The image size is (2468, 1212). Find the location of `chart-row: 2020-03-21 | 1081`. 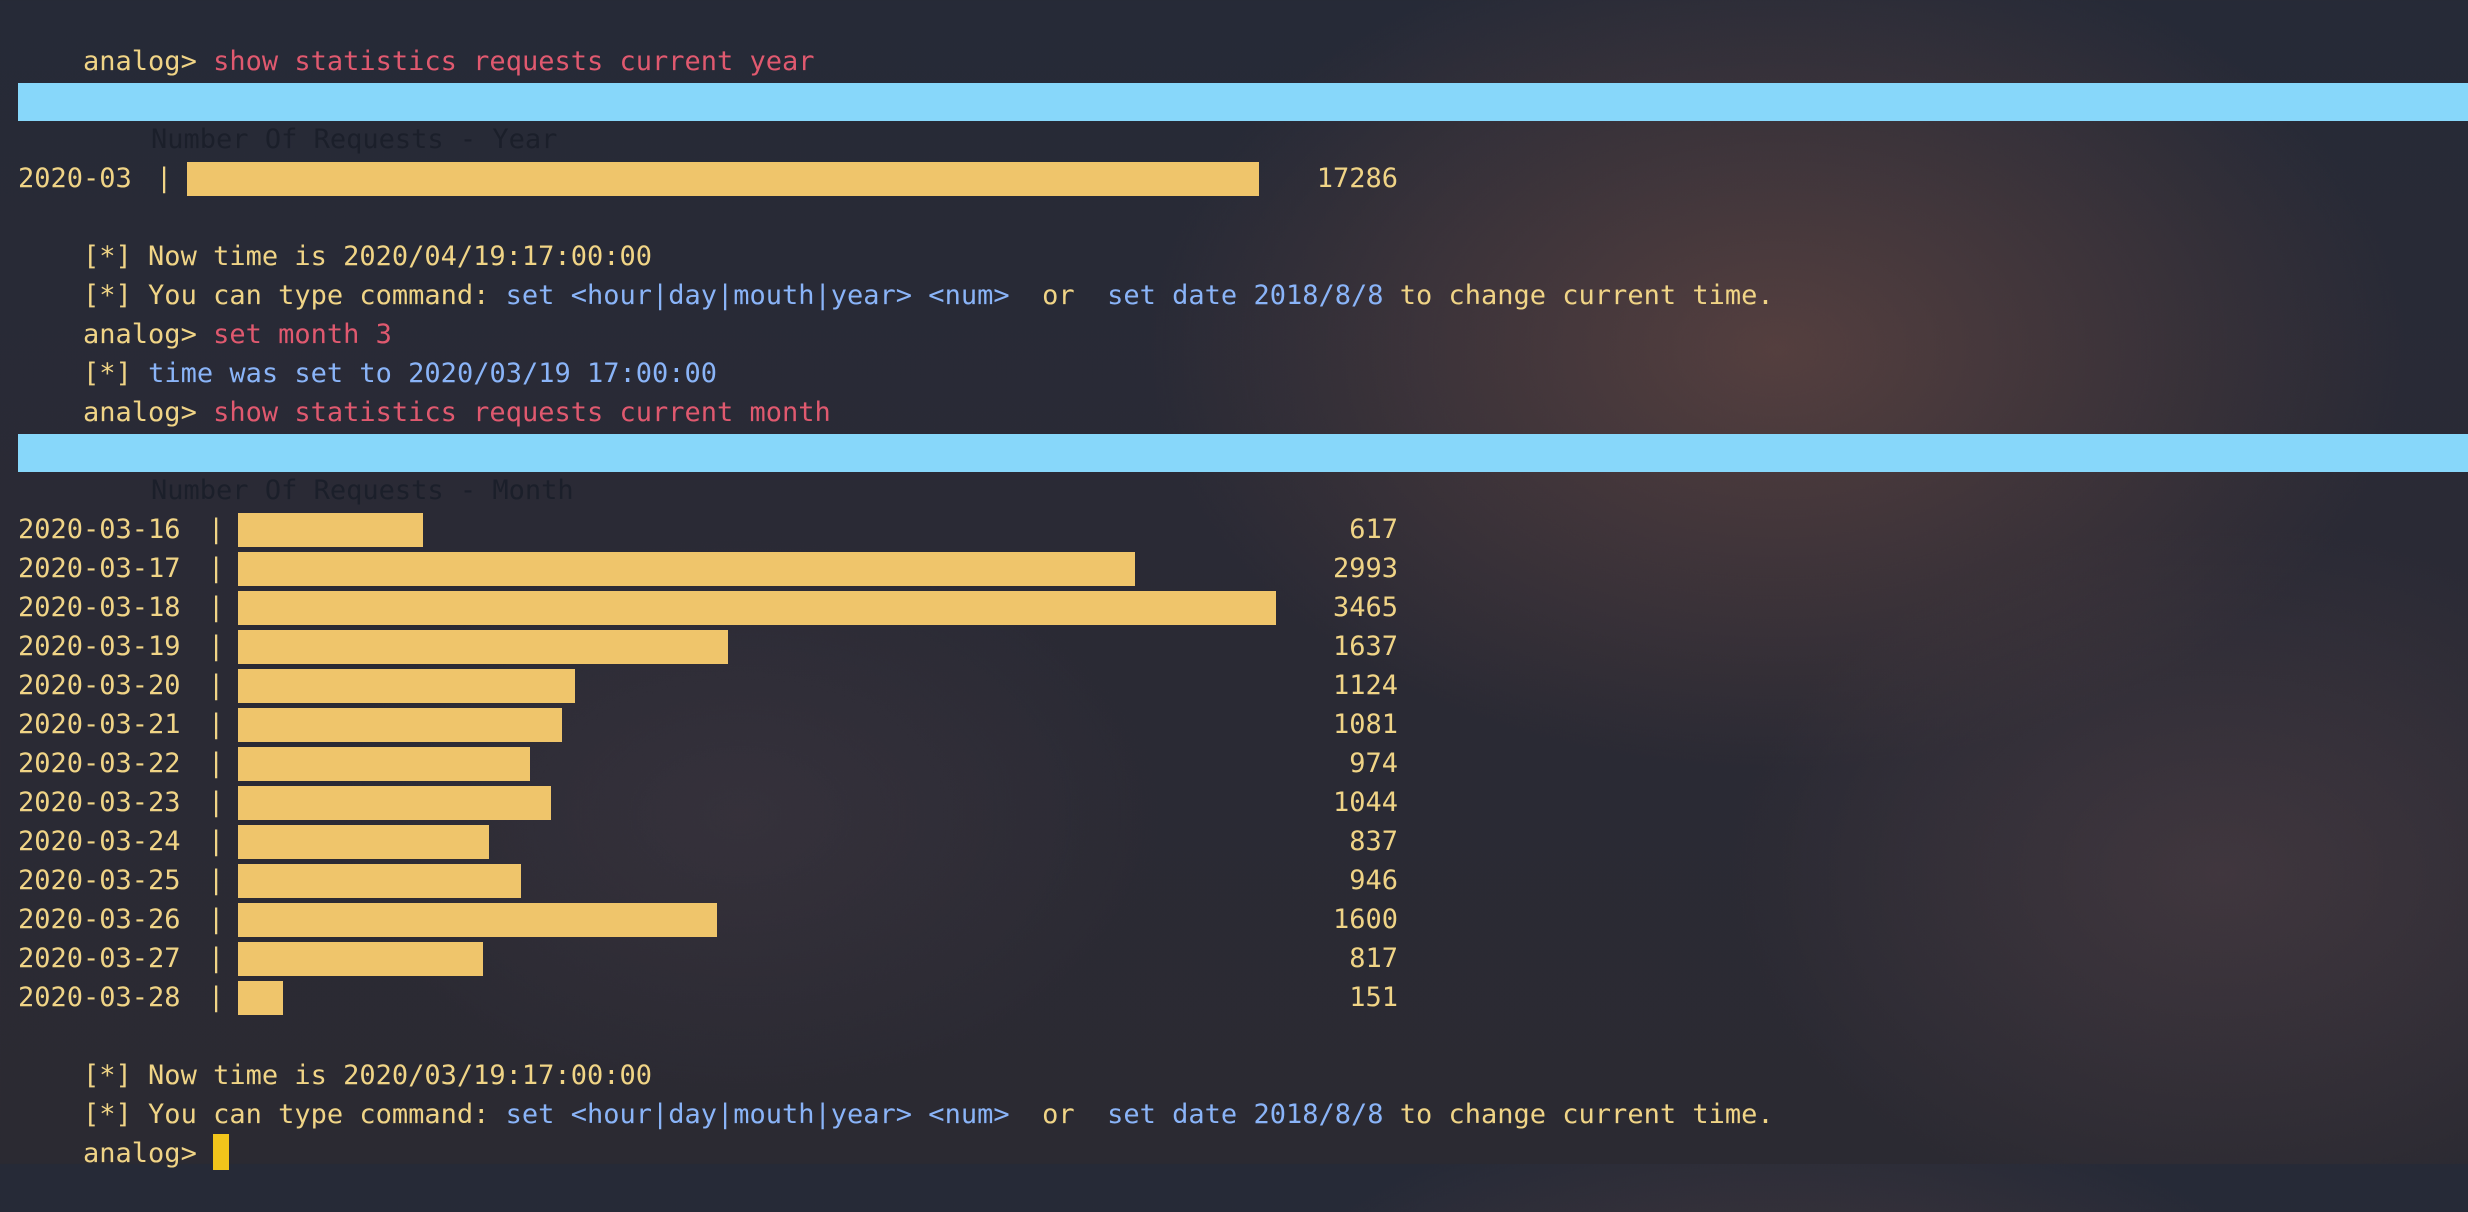

chart-row: 2020-03-21 | 1081 is located at coordinates (708, 724).